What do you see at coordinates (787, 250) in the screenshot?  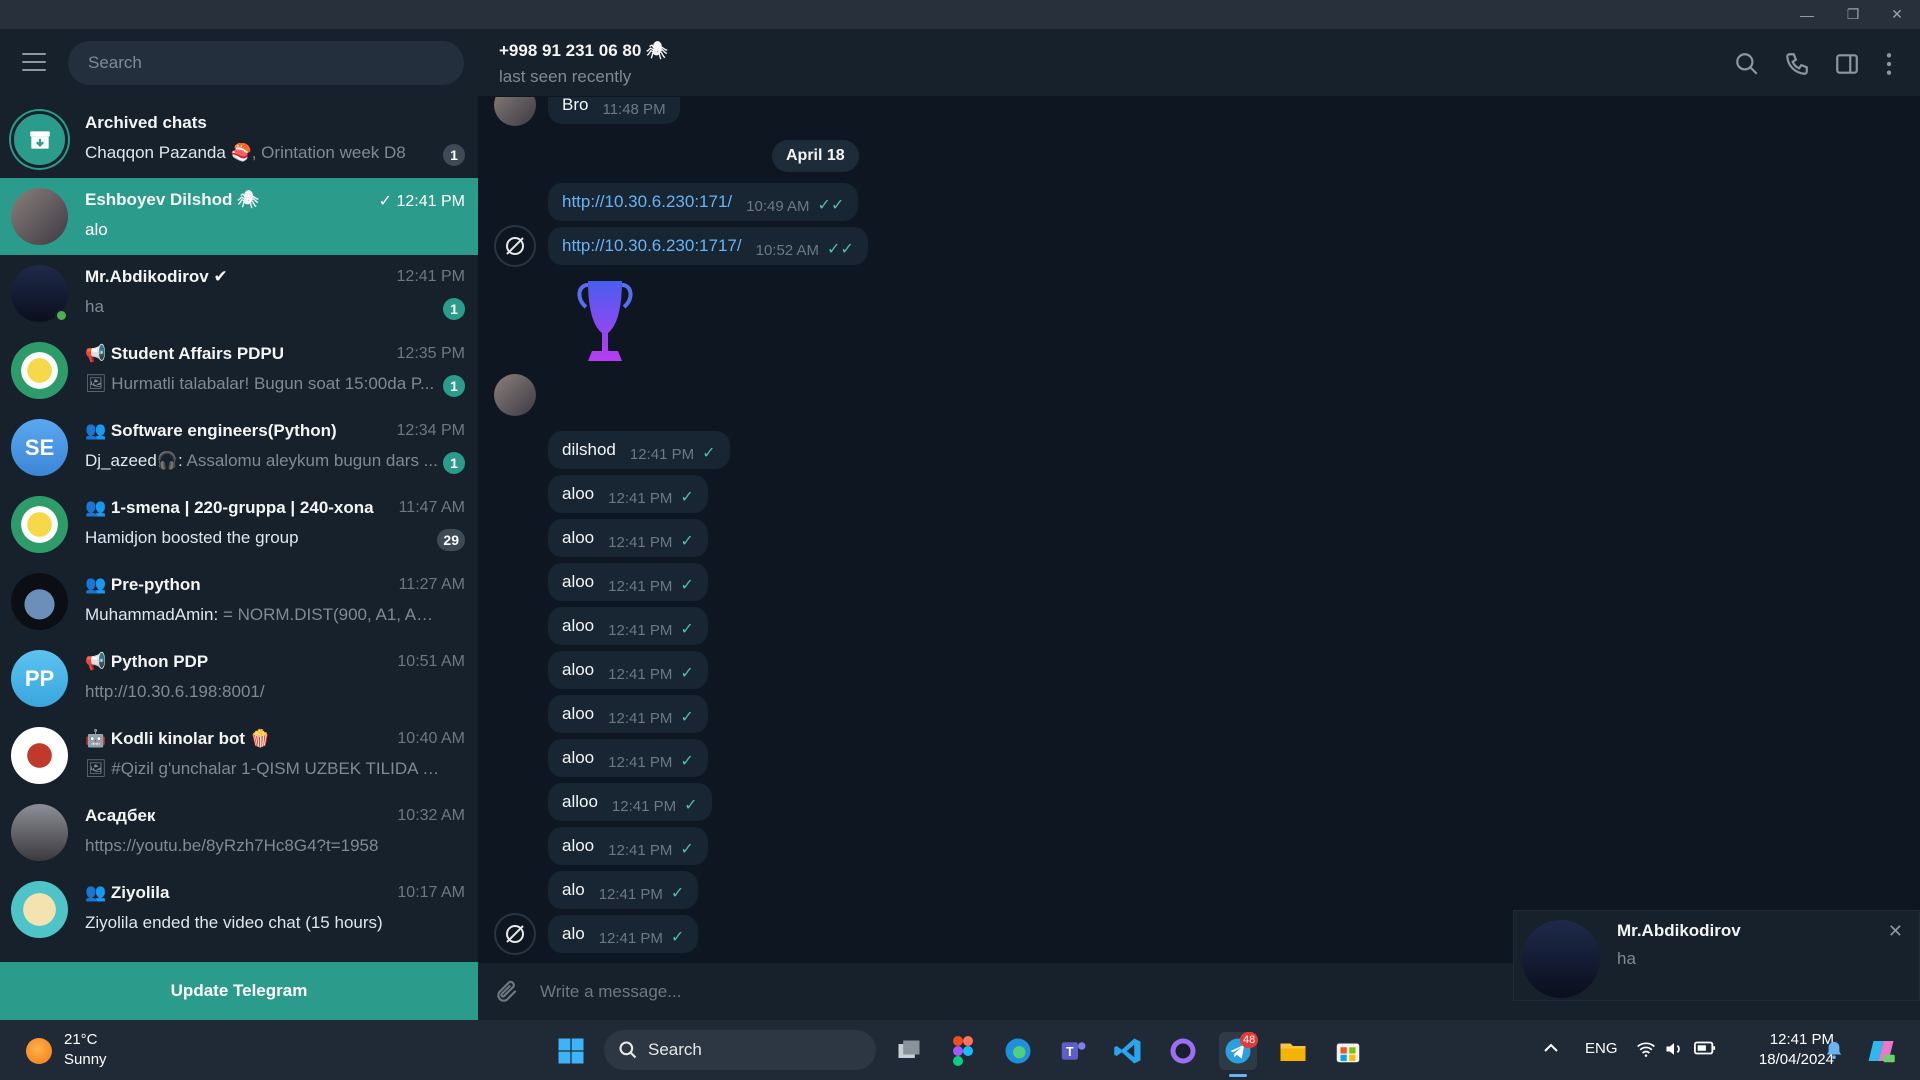 I see `message-time: 10:52 AM` at bounding box center [787, 250].